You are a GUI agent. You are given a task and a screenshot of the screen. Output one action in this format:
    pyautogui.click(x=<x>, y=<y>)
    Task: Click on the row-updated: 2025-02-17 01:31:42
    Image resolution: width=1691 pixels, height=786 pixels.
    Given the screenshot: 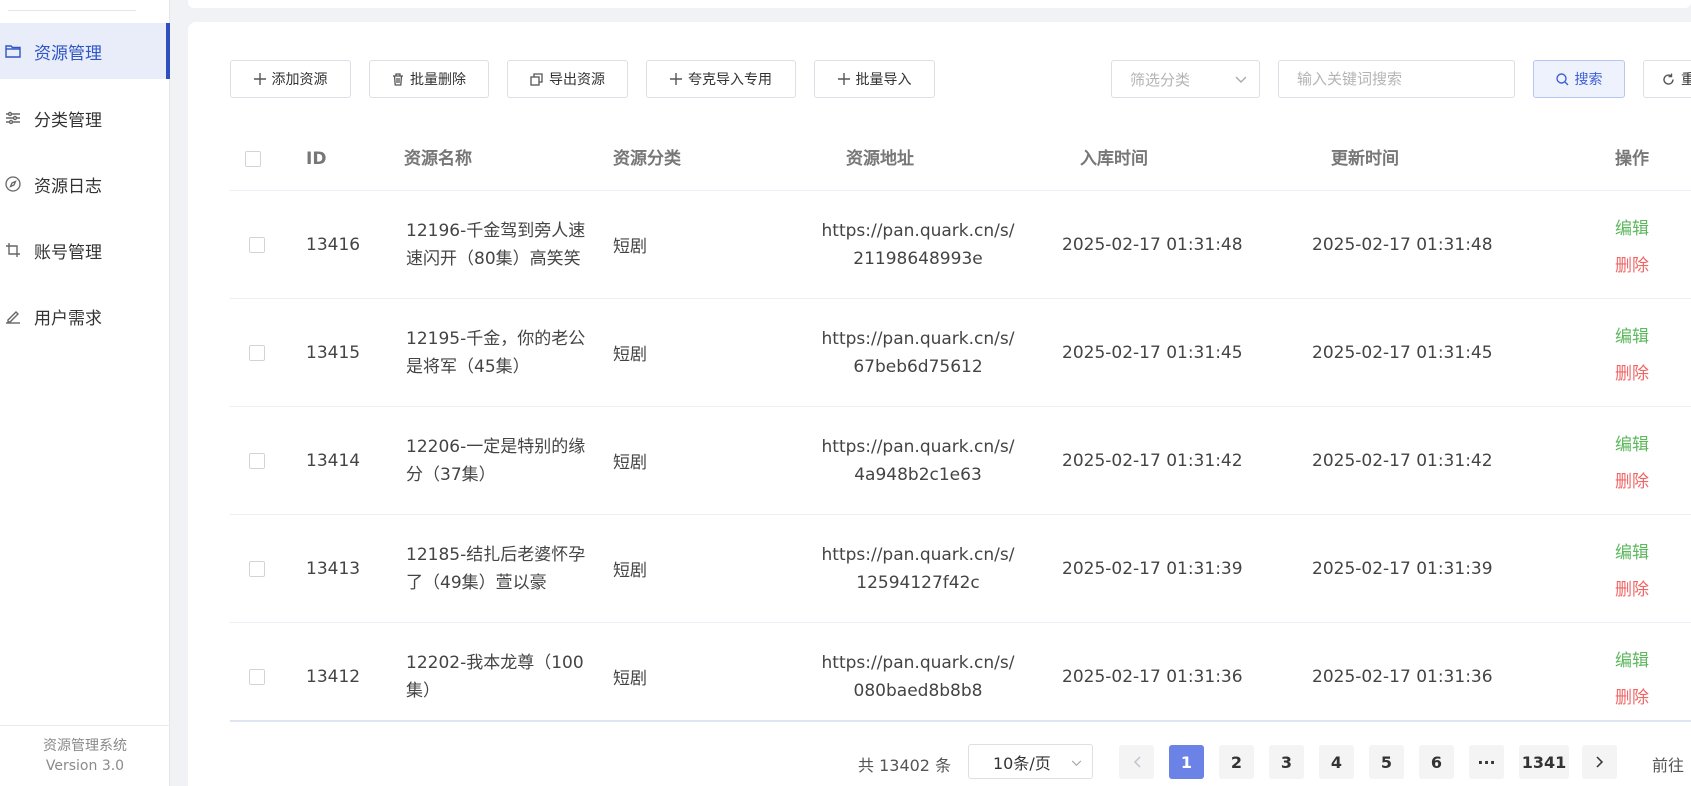 What is the action you would take?
    pyautogui.click(x=1402, y=460)
    